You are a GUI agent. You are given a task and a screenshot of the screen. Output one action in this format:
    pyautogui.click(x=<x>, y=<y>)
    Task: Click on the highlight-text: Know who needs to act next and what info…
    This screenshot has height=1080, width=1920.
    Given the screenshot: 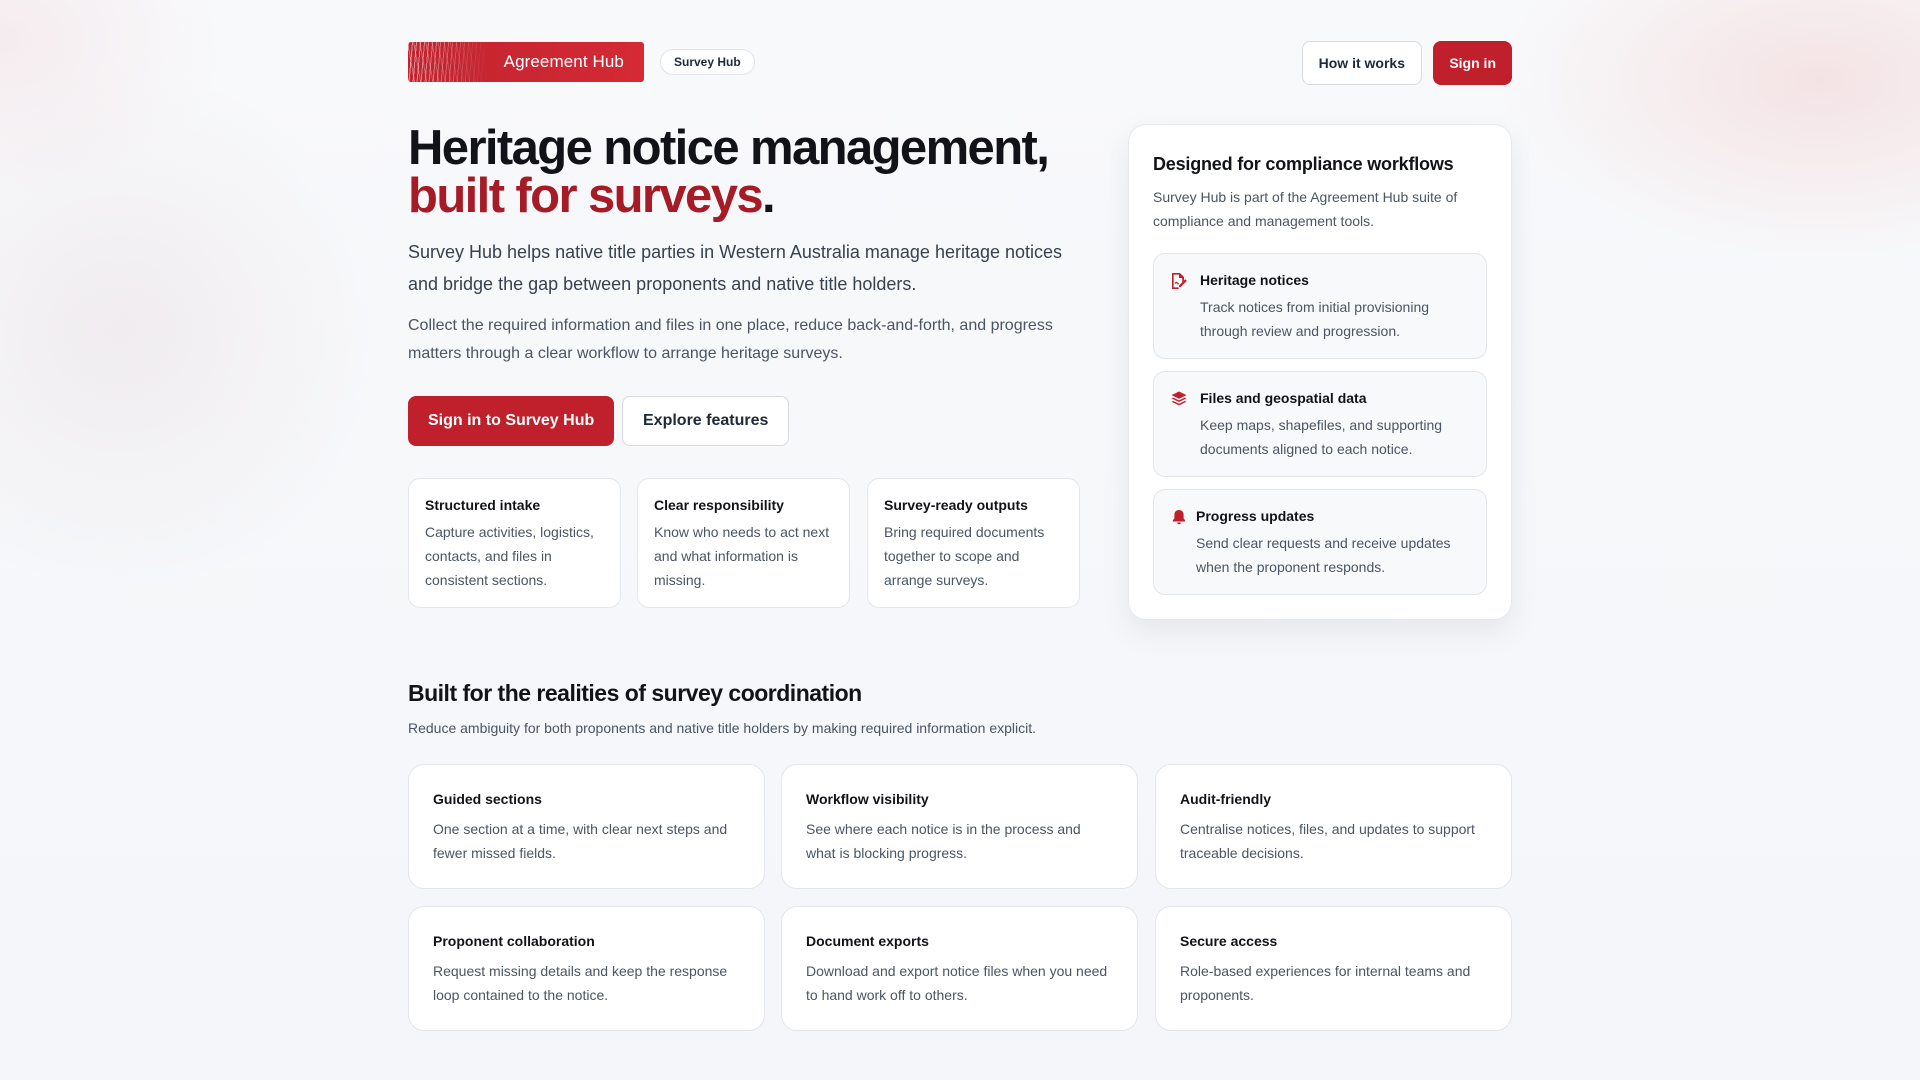 What is the action you would take?
    pyautogui.click(x=742, y=556)
    